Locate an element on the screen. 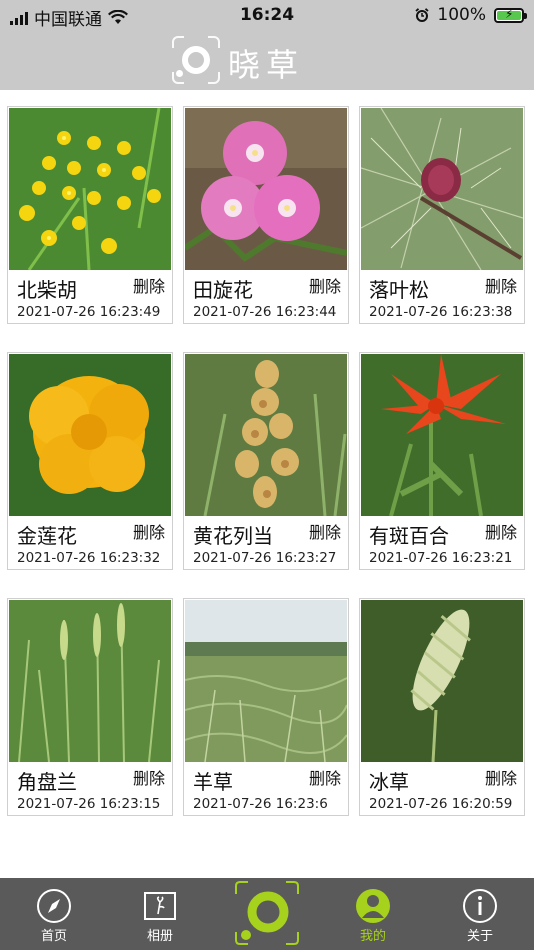  record-card: 田旋花 删除 2021-07-26 16:23:44 is located at coordinates (266, 215).